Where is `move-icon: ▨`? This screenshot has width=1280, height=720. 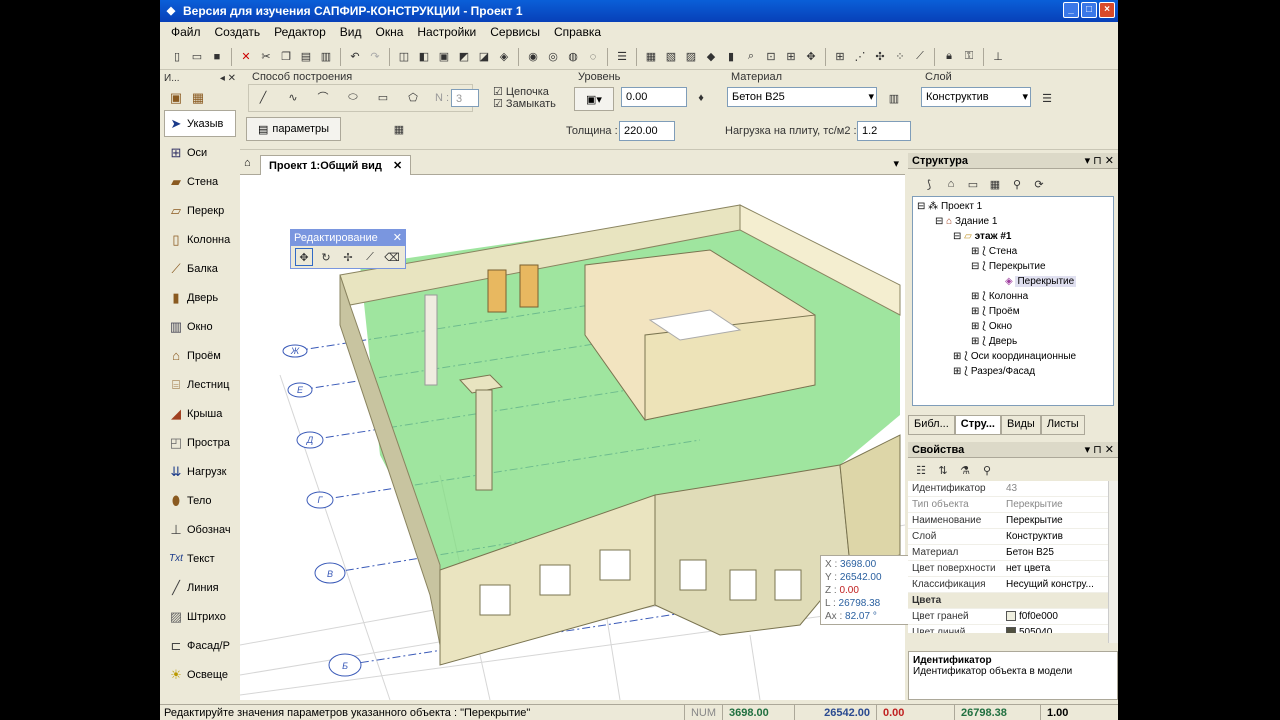 move-icon: ▨ is located at coordinates (691, 57).